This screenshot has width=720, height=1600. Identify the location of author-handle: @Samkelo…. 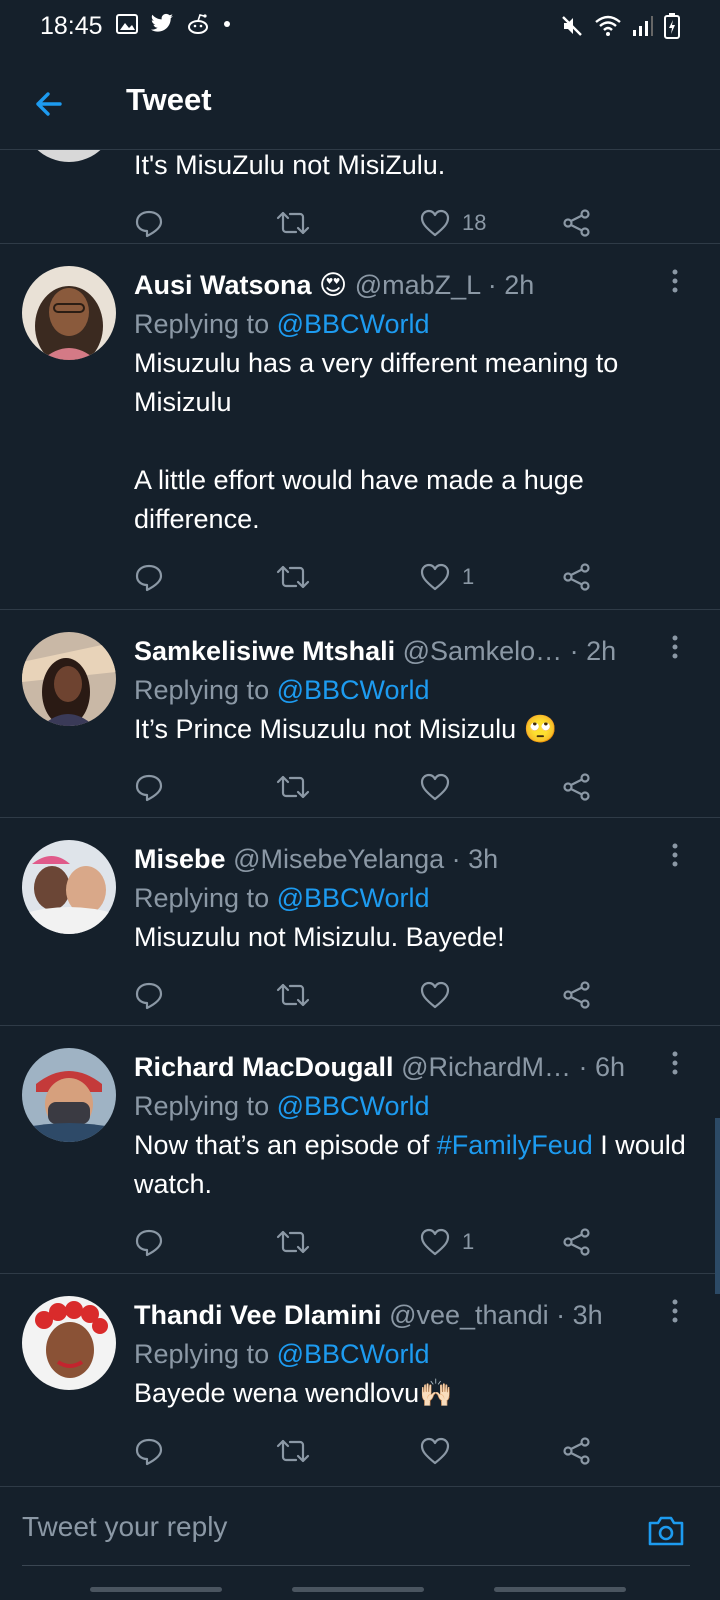
(482, 651).